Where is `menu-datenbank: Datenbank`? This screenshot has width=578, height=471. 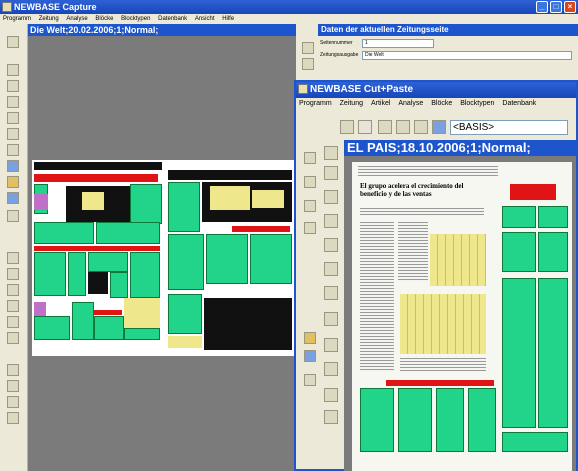
menu-datenbank: Datenbank is located at coordinates (519, 103).